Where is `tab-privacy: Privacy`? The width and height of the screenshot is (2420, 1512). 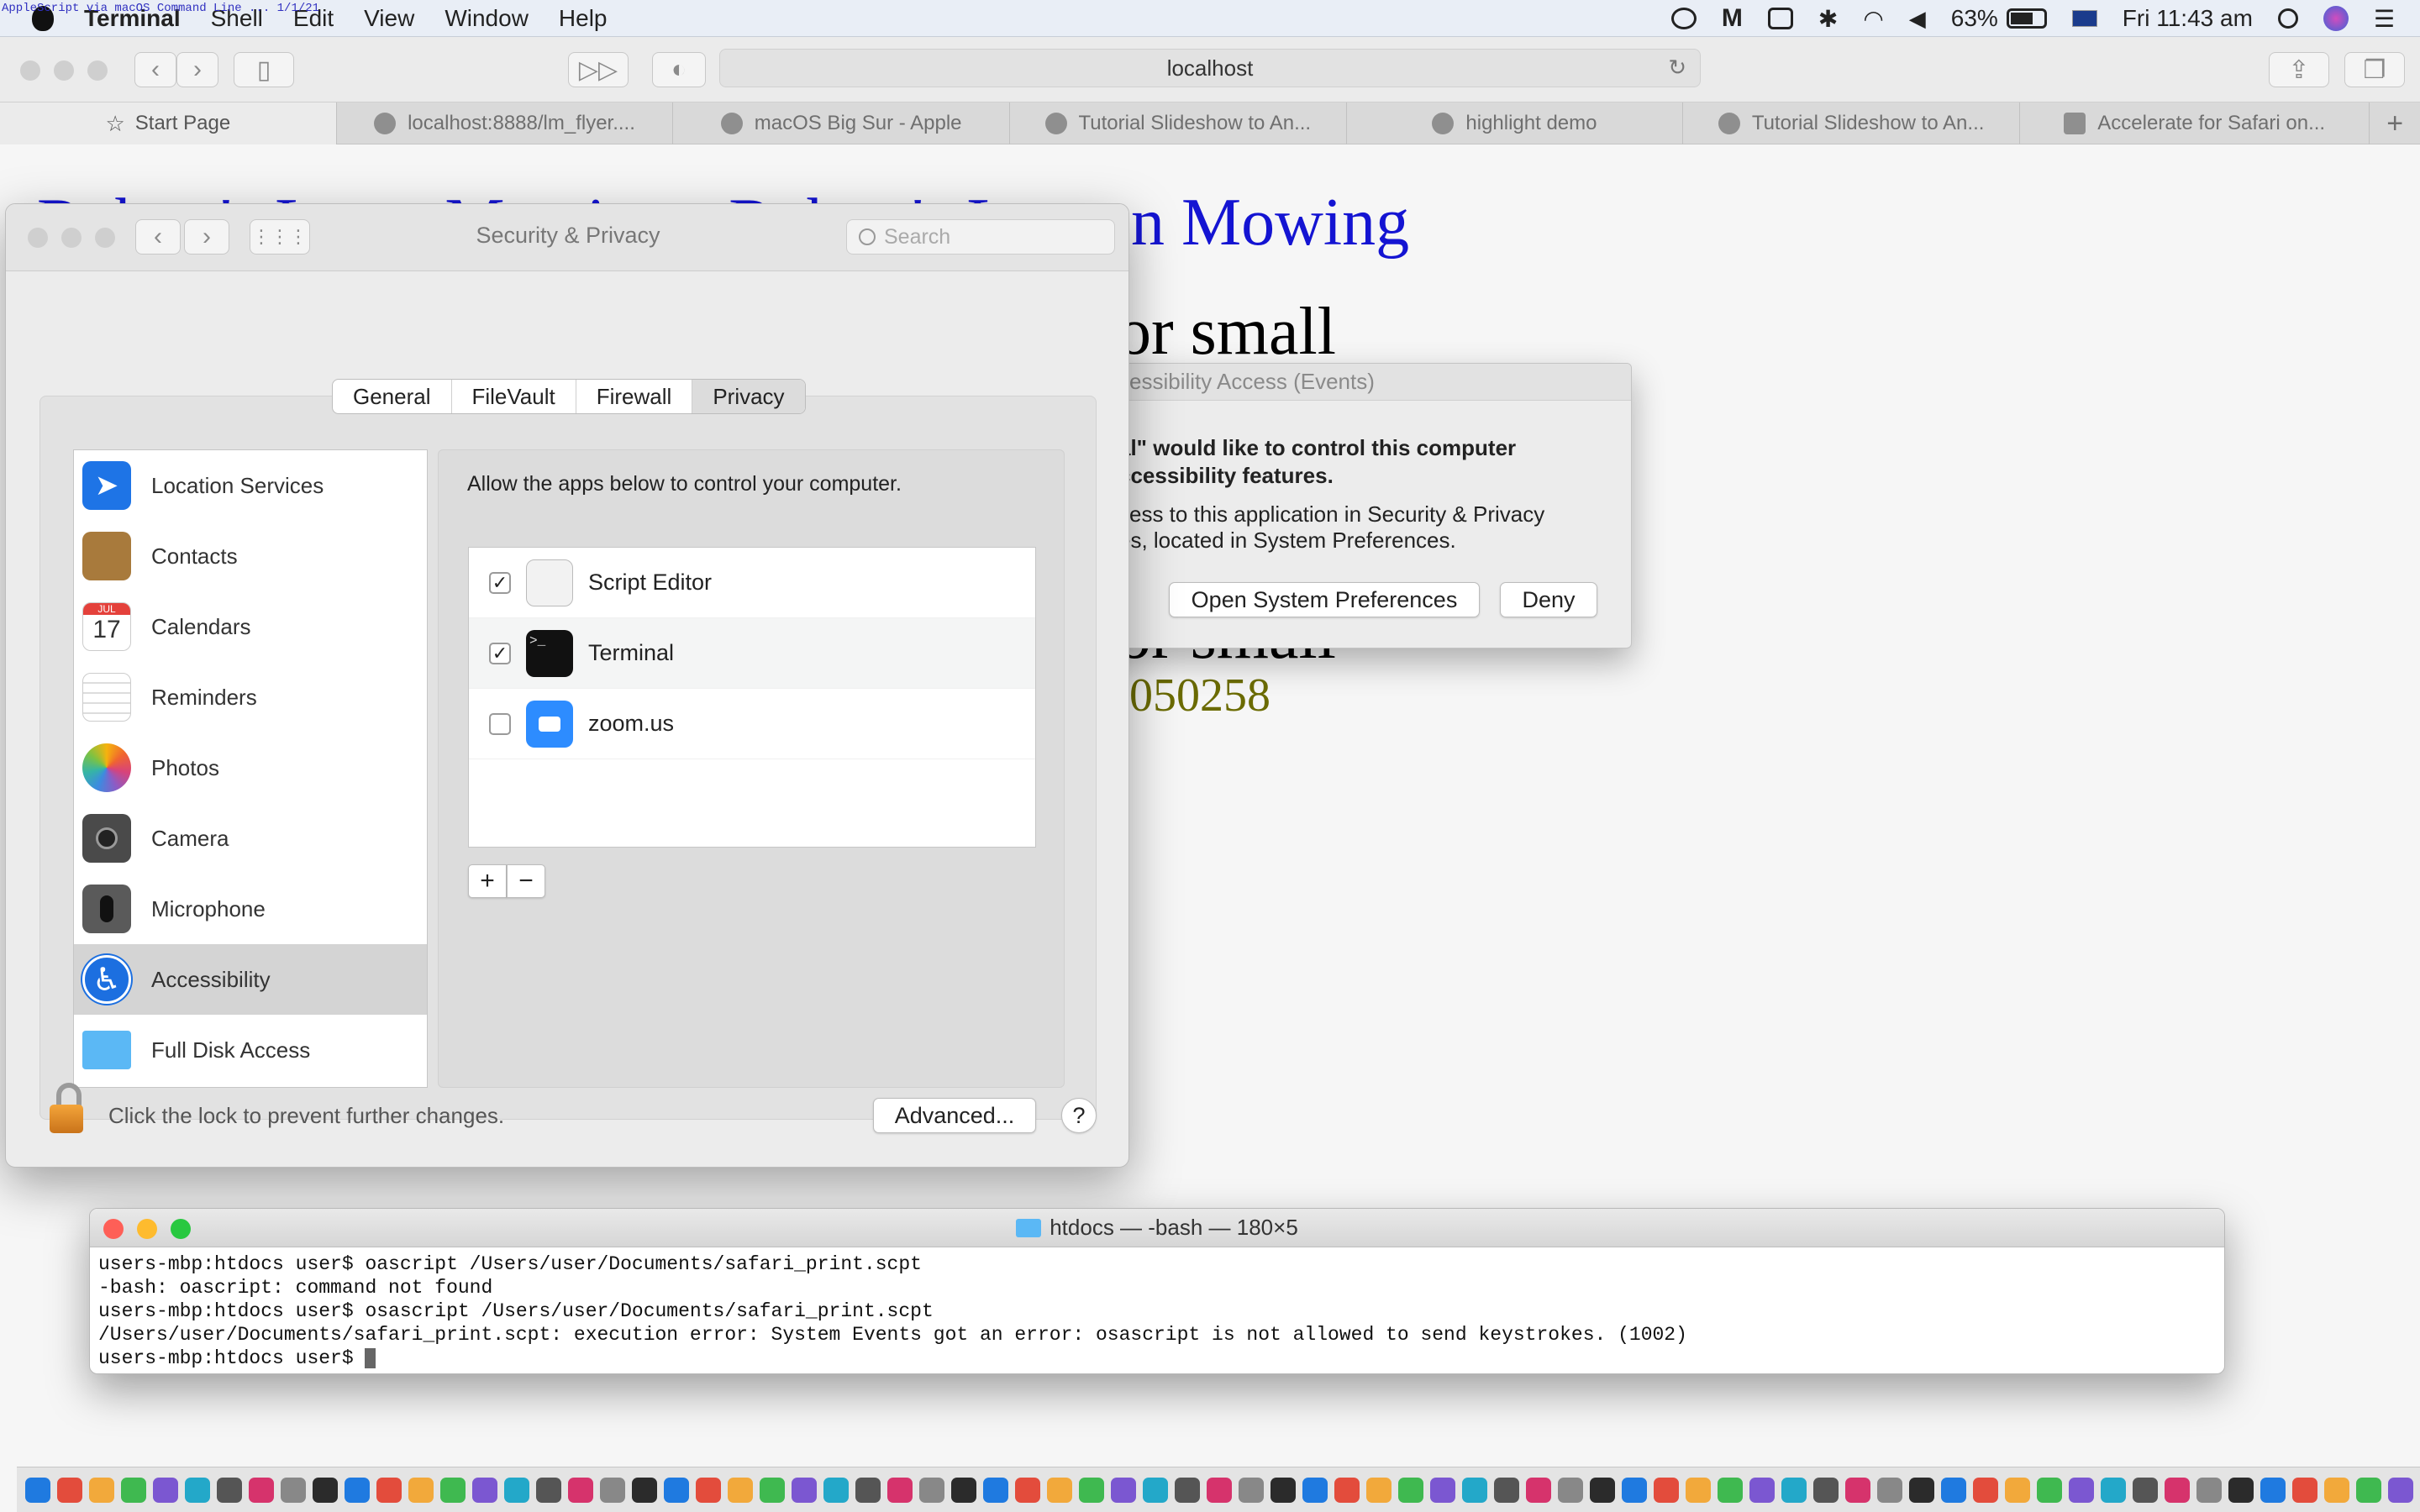 tab-privacy: Privacy is located at coordinates (749, 396).